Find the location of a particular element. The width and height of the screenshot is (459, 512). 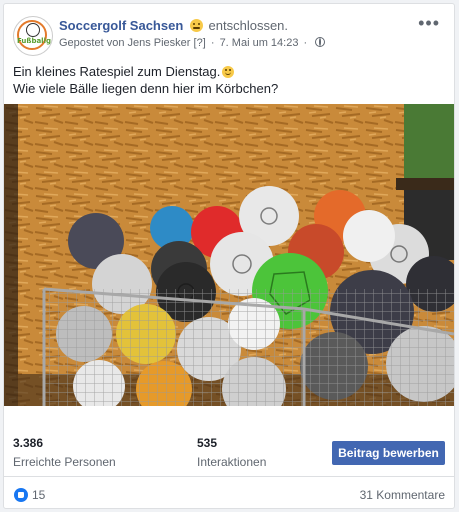

soccer-ball-icon is located at coordinates (33, 30).